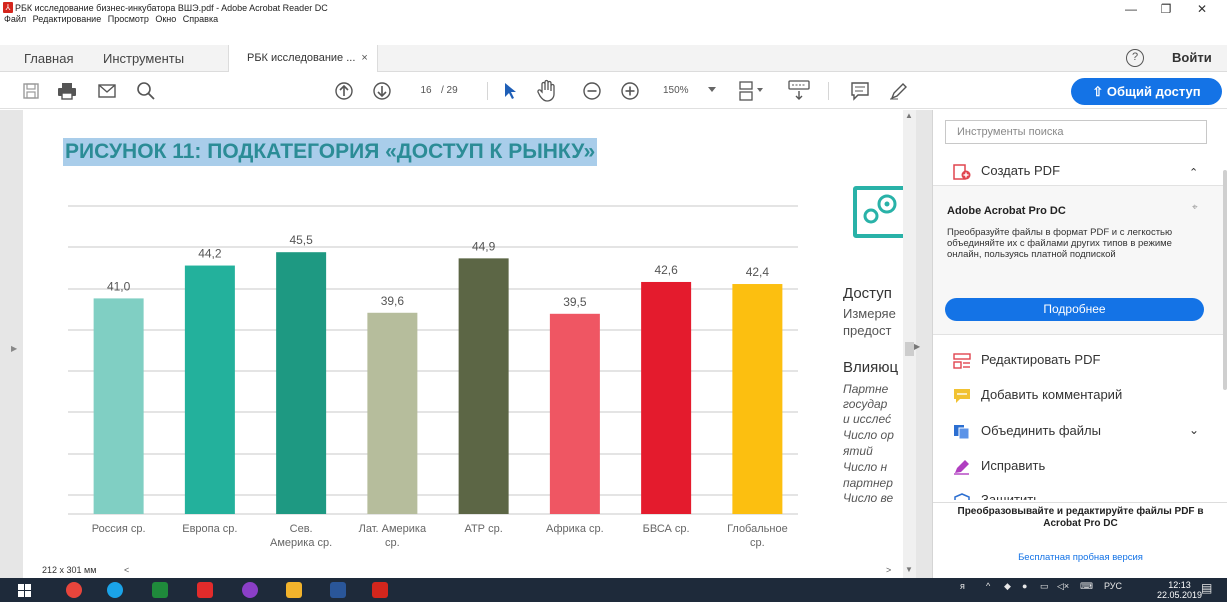 Image resolution: width=1227 pixels, height=602 pixels. Describe the element at coordinates (1076, 132) in the screenshot. I see `tools-search-input: Инструменты поиска` at that location.